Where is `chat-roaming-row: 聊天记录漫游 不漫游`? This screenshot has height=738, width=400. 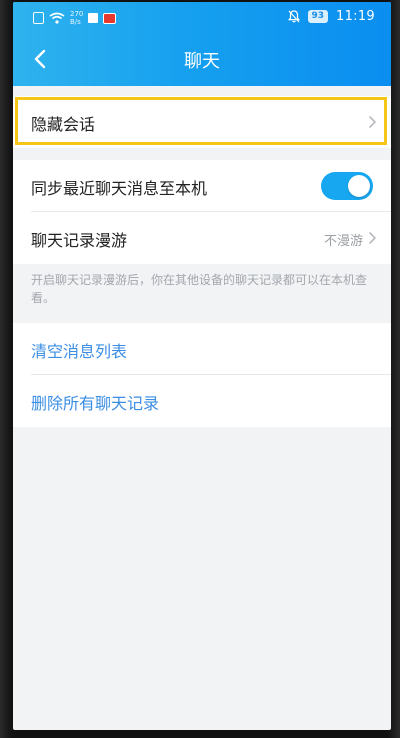 chat-roaming-row: 聊天记录漫游 不漫游 is located at coordinates (202, 238).